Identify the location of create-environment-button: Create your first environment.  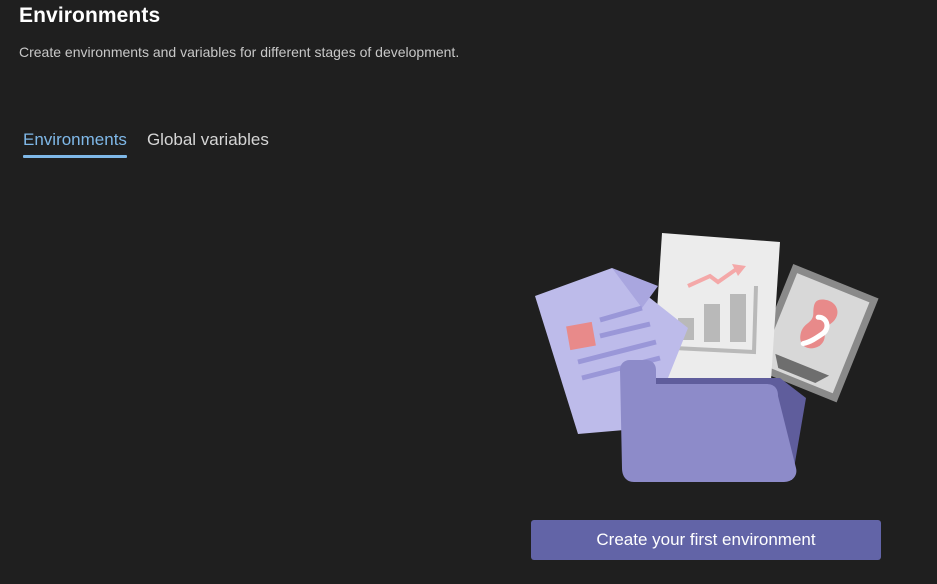
(706, 540).